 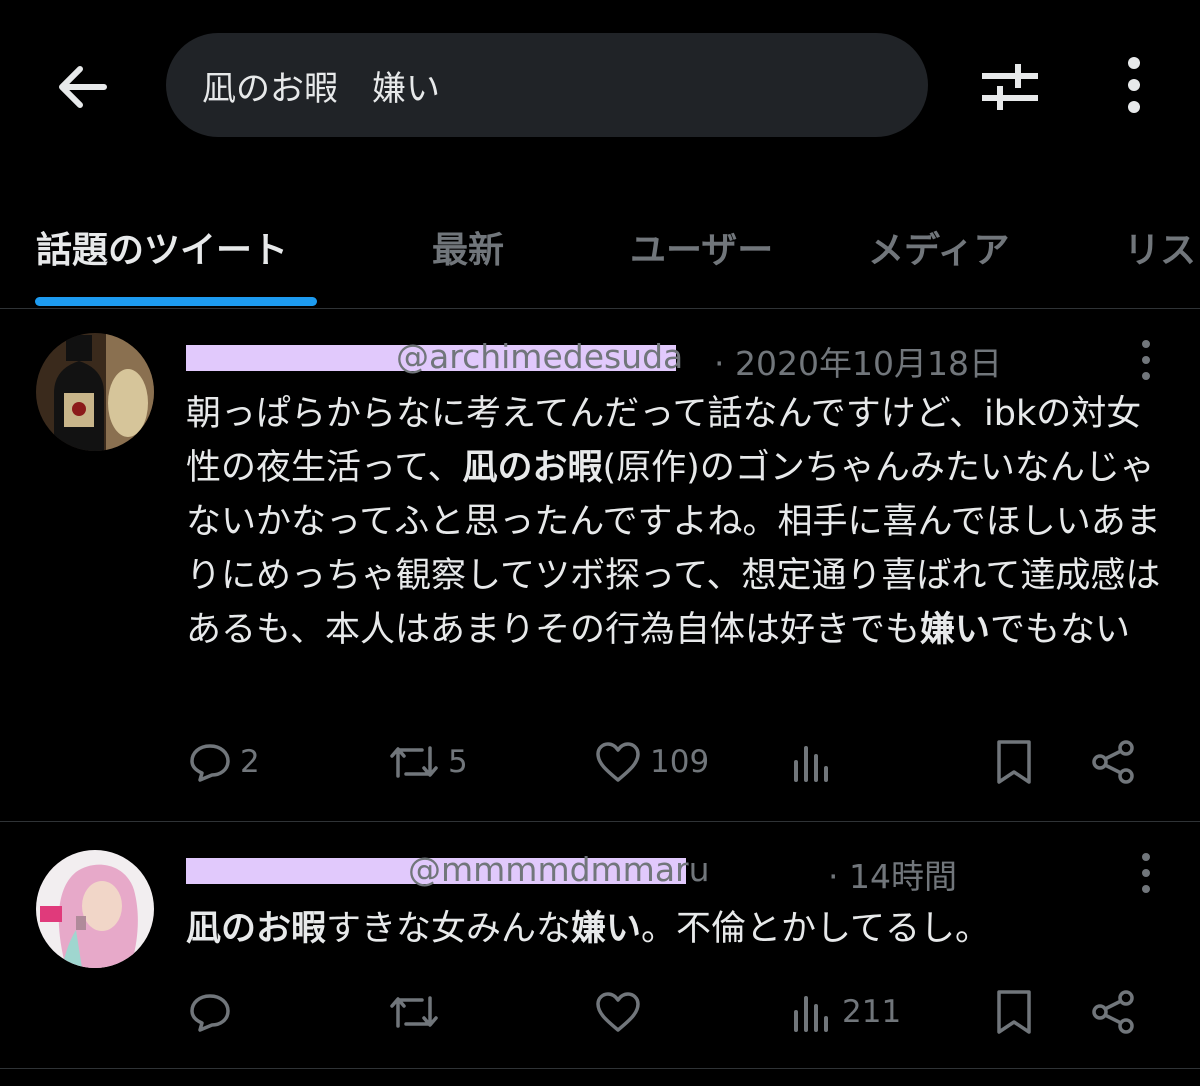 What do you see at coordinates (1010, 86) in the screenshot?
I see `filter-sliders-icon` at bounding box center [1010, 86].